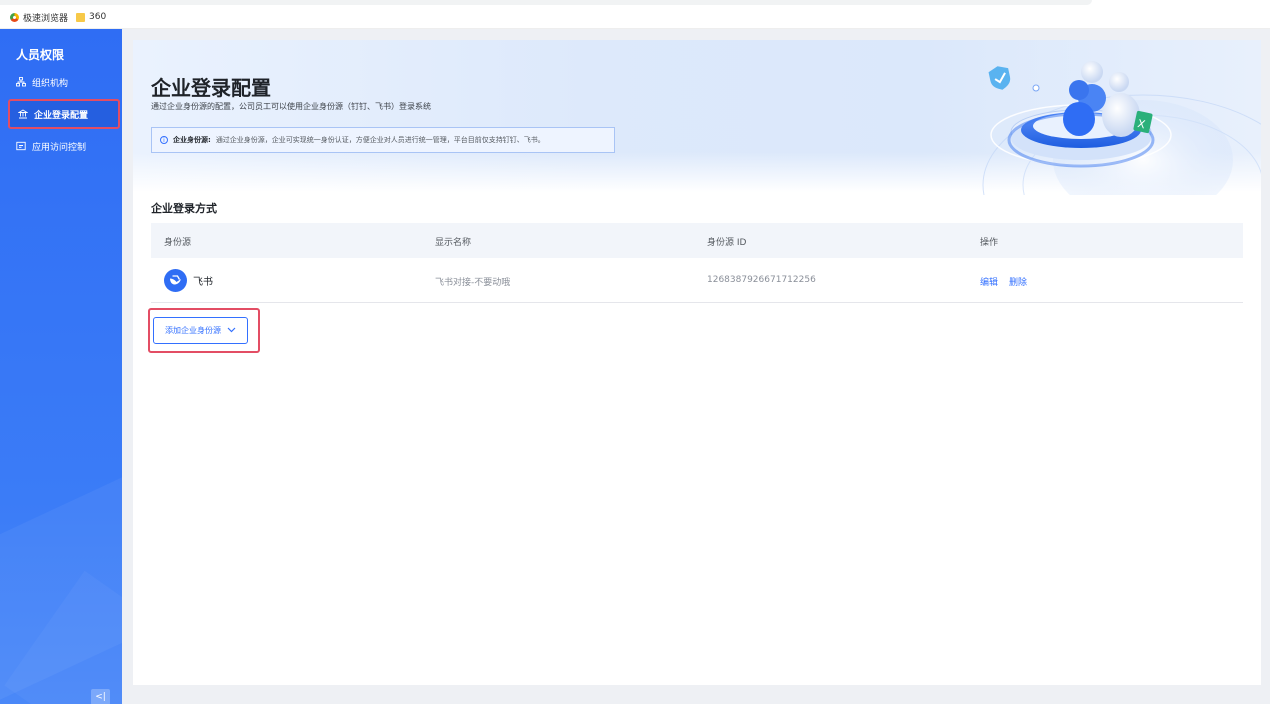 This screenshot has height=704, width=1270. What do you see at coordinates (989, 281) in the screenshot?
I see `edit-link: 编辑` at bounding box center [989, 281].